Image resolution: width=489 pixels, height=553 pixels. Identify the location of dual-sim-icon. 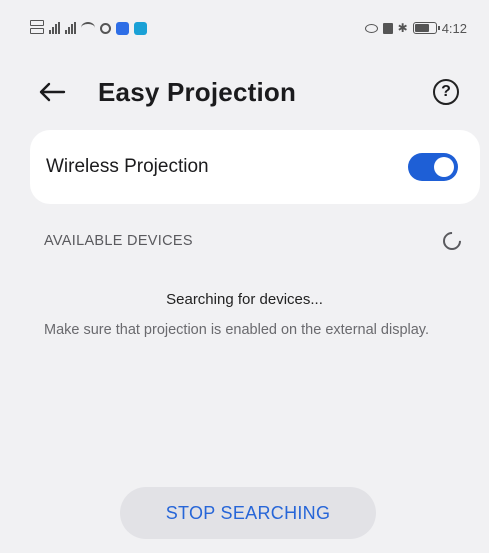
(37, 28).